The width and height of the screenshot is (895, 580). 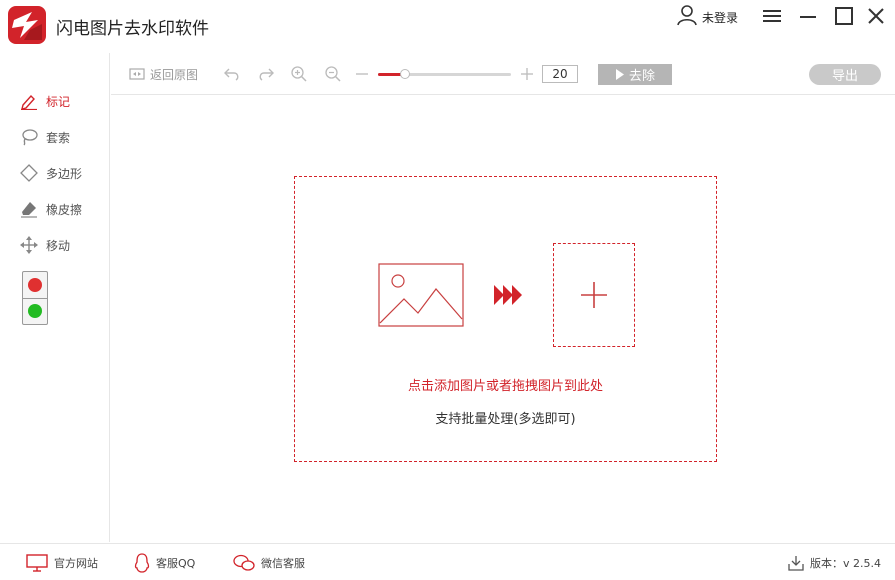 I want to click on version-info: 版本：v 2.5.4, so click(x=834, y=563).